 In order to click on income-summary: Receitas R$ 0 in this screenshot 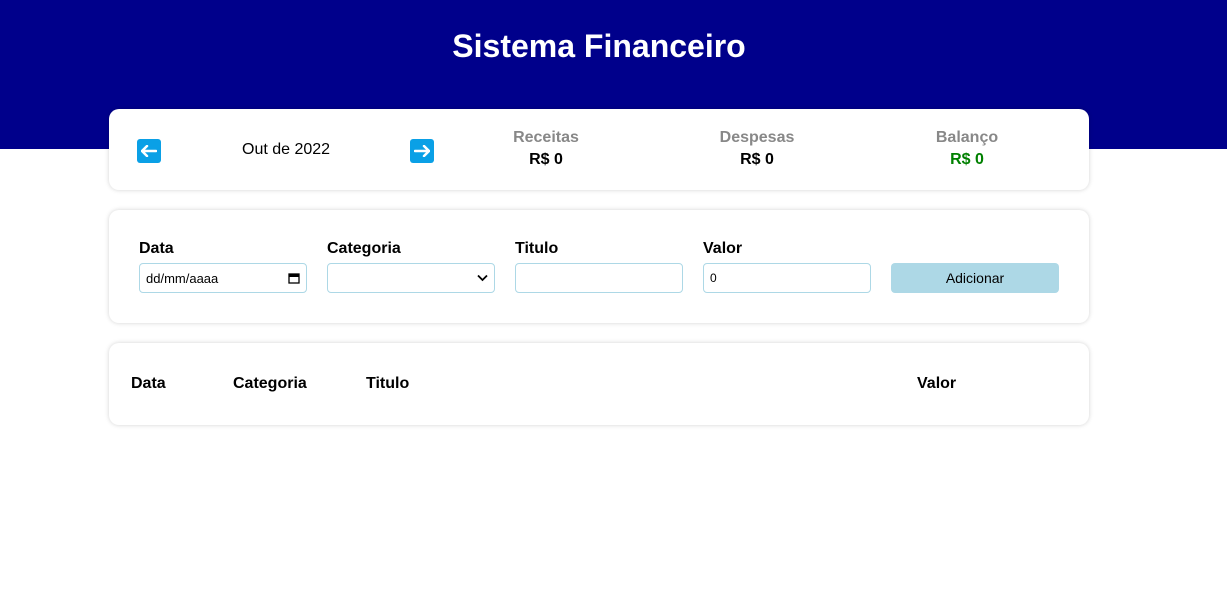, I will do `click(546, 149)`.